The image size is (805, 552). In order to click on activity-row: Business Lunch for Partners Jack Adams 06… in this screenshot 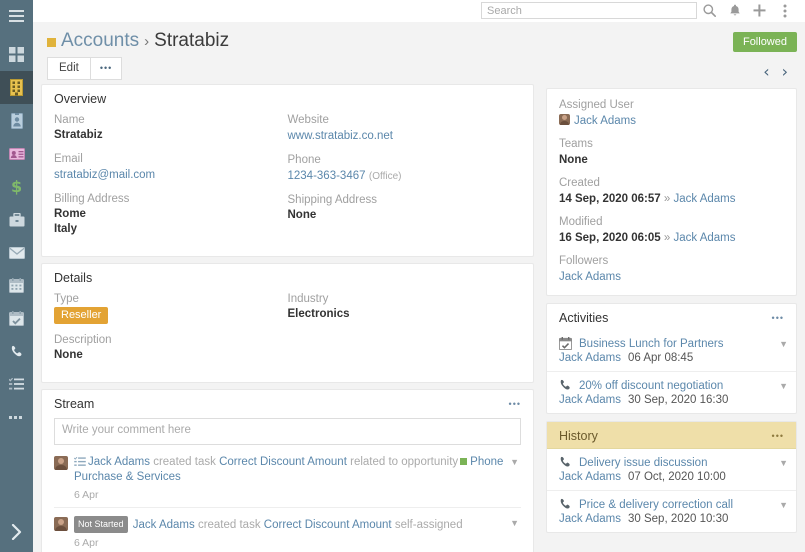, I will do `click(671, 350)`.